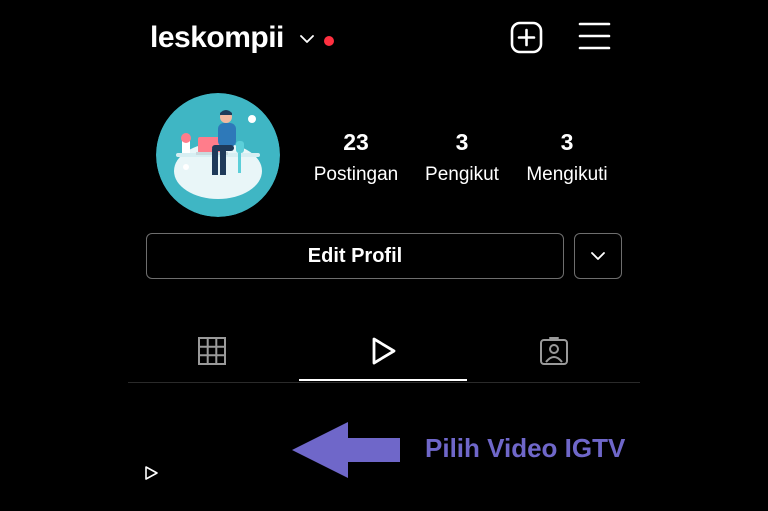  What do you see at coordinates (356, 174) in the screenshot?
I see `stat-posts-label: Postingan` at bounding box center [356, 174].